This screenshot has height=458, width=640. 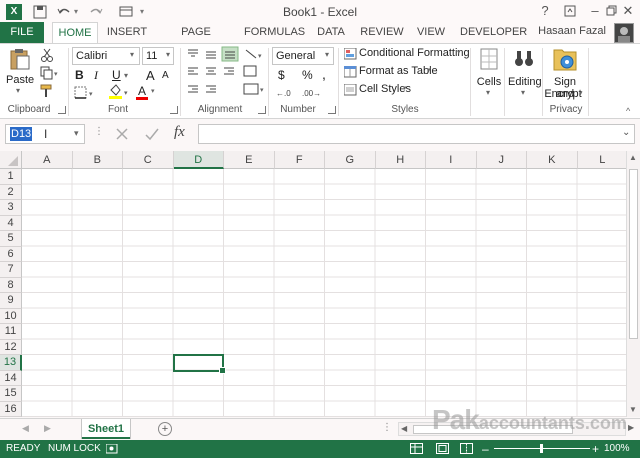 I want to click on increase-font-button: A, so click(x=150, y=75).